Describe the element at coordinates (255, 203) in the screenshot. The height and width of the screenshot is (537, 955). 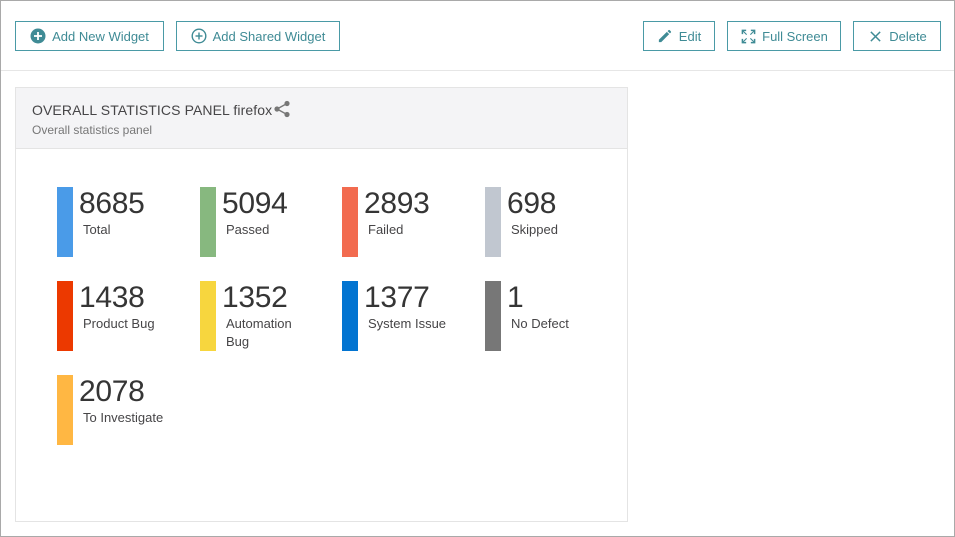
I see `stat-value: 5094` at that location.